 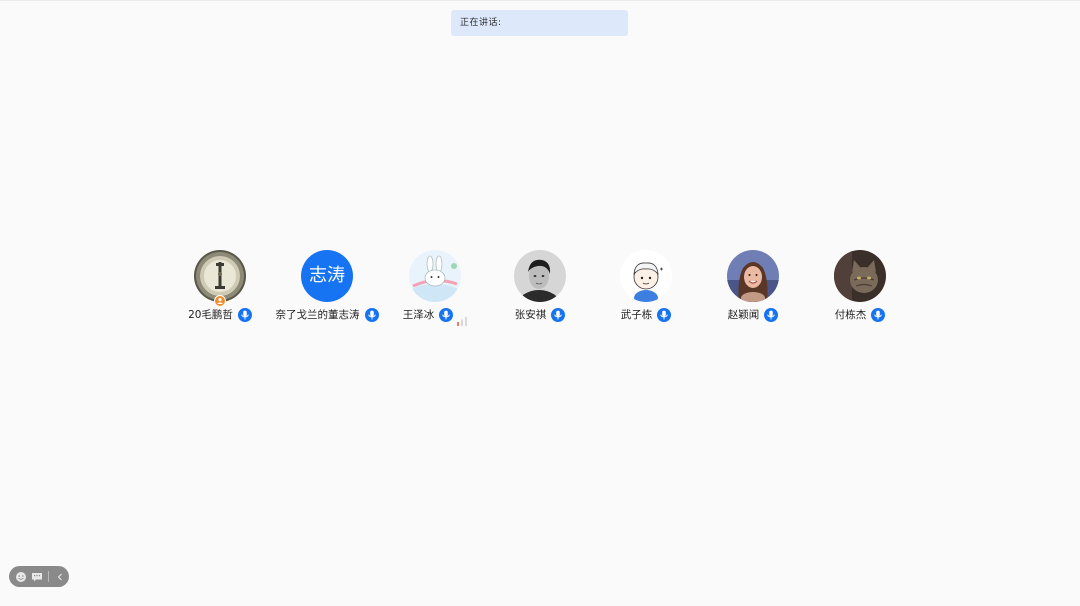 I want to click on participant-tile: 志涛 奈了戈兰的董志涛, so click(x=327, y=290).